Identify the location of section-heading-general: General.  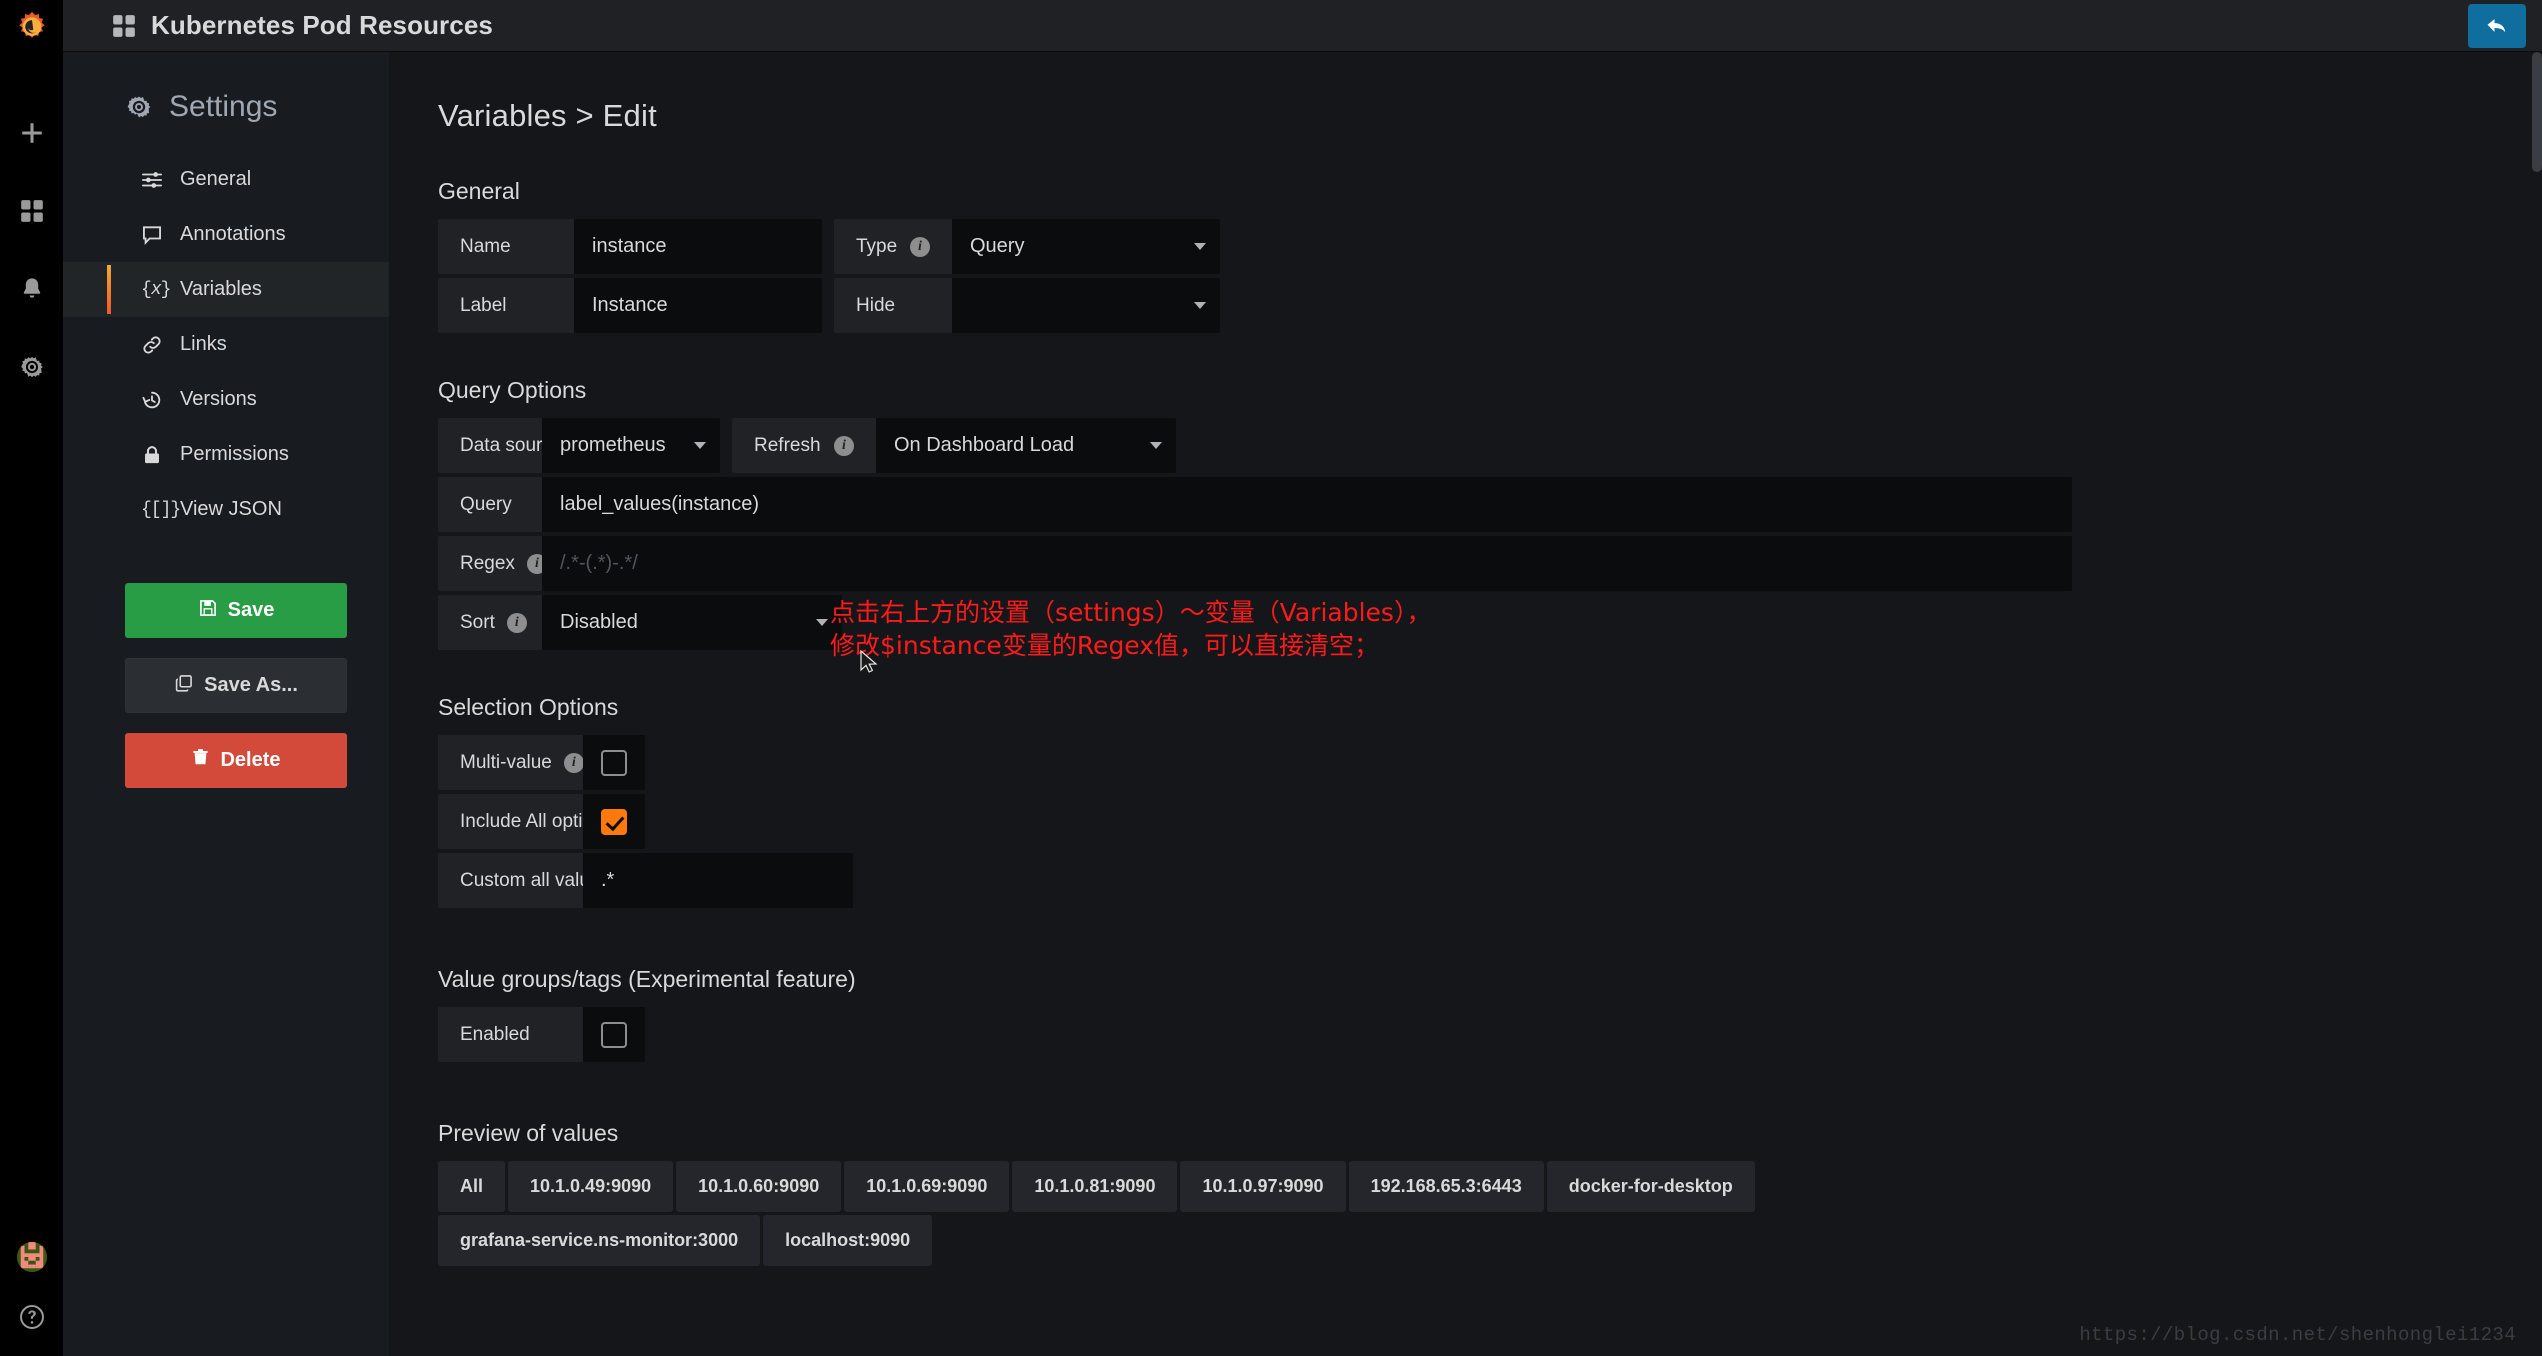
(479, 191).